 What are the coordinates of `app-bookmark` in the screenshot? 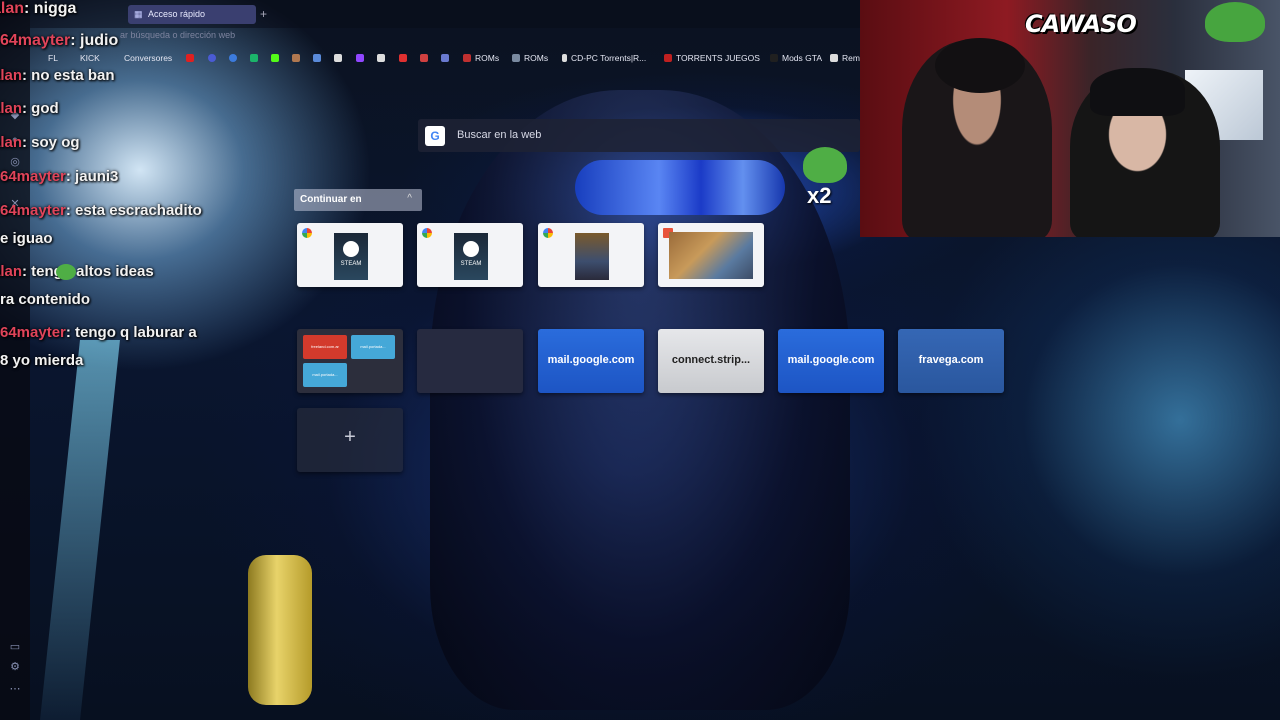 It's located at (256, 58).